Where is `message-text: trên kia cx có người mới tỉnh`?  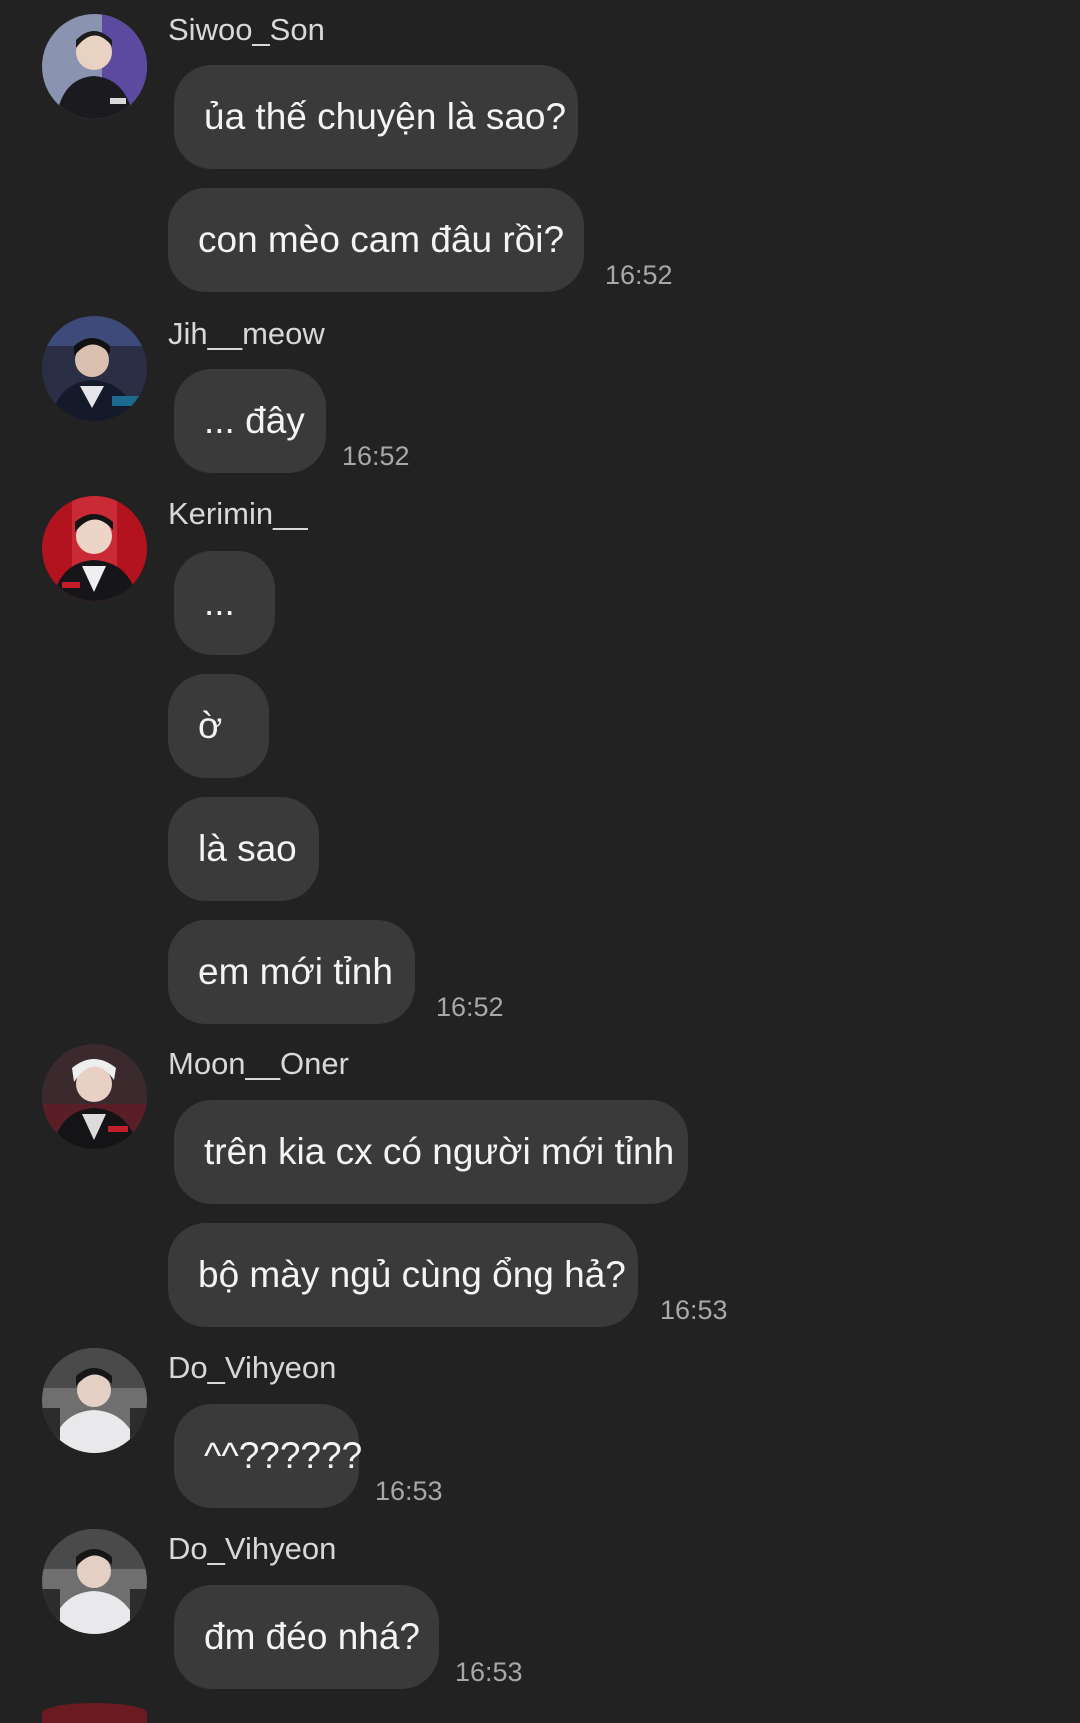
message-text: trên kia cx có người mới tỉnh is located at coordinates (439, 1151).